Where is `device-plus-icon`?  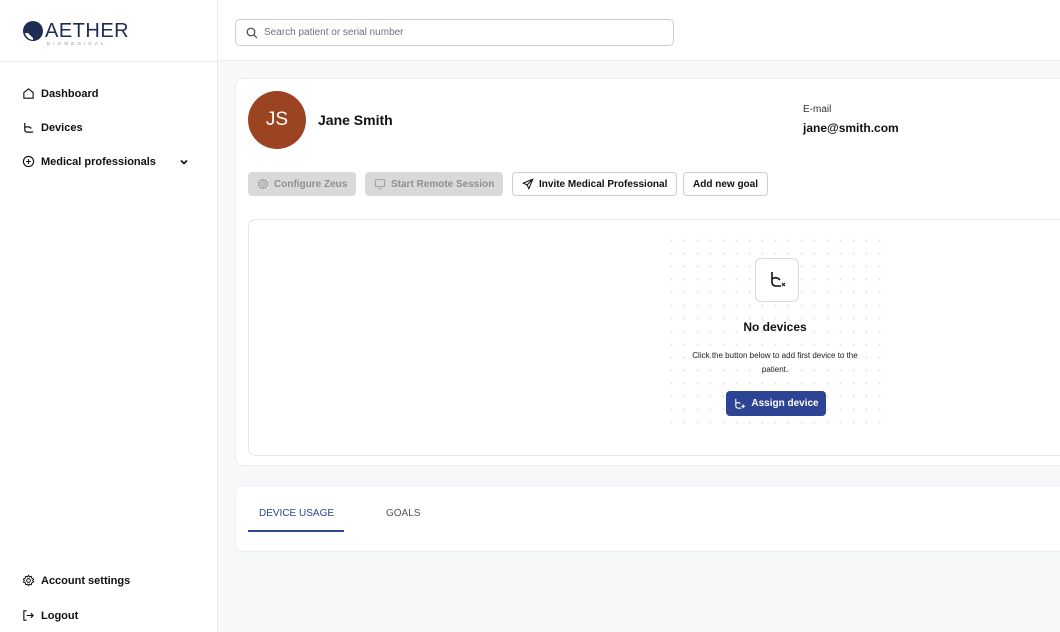 device-plus-icon is located at coordinates (740, 403).